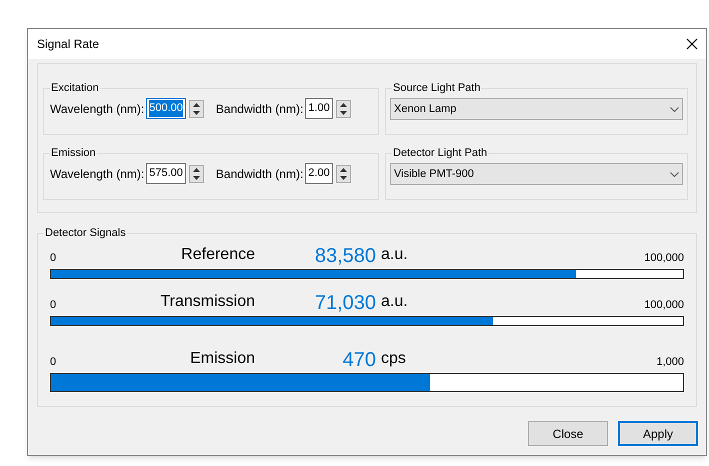  Describe the element at coordinates (437, 88) in the screenshot. I see `group-title: Source Light Path` at that location.